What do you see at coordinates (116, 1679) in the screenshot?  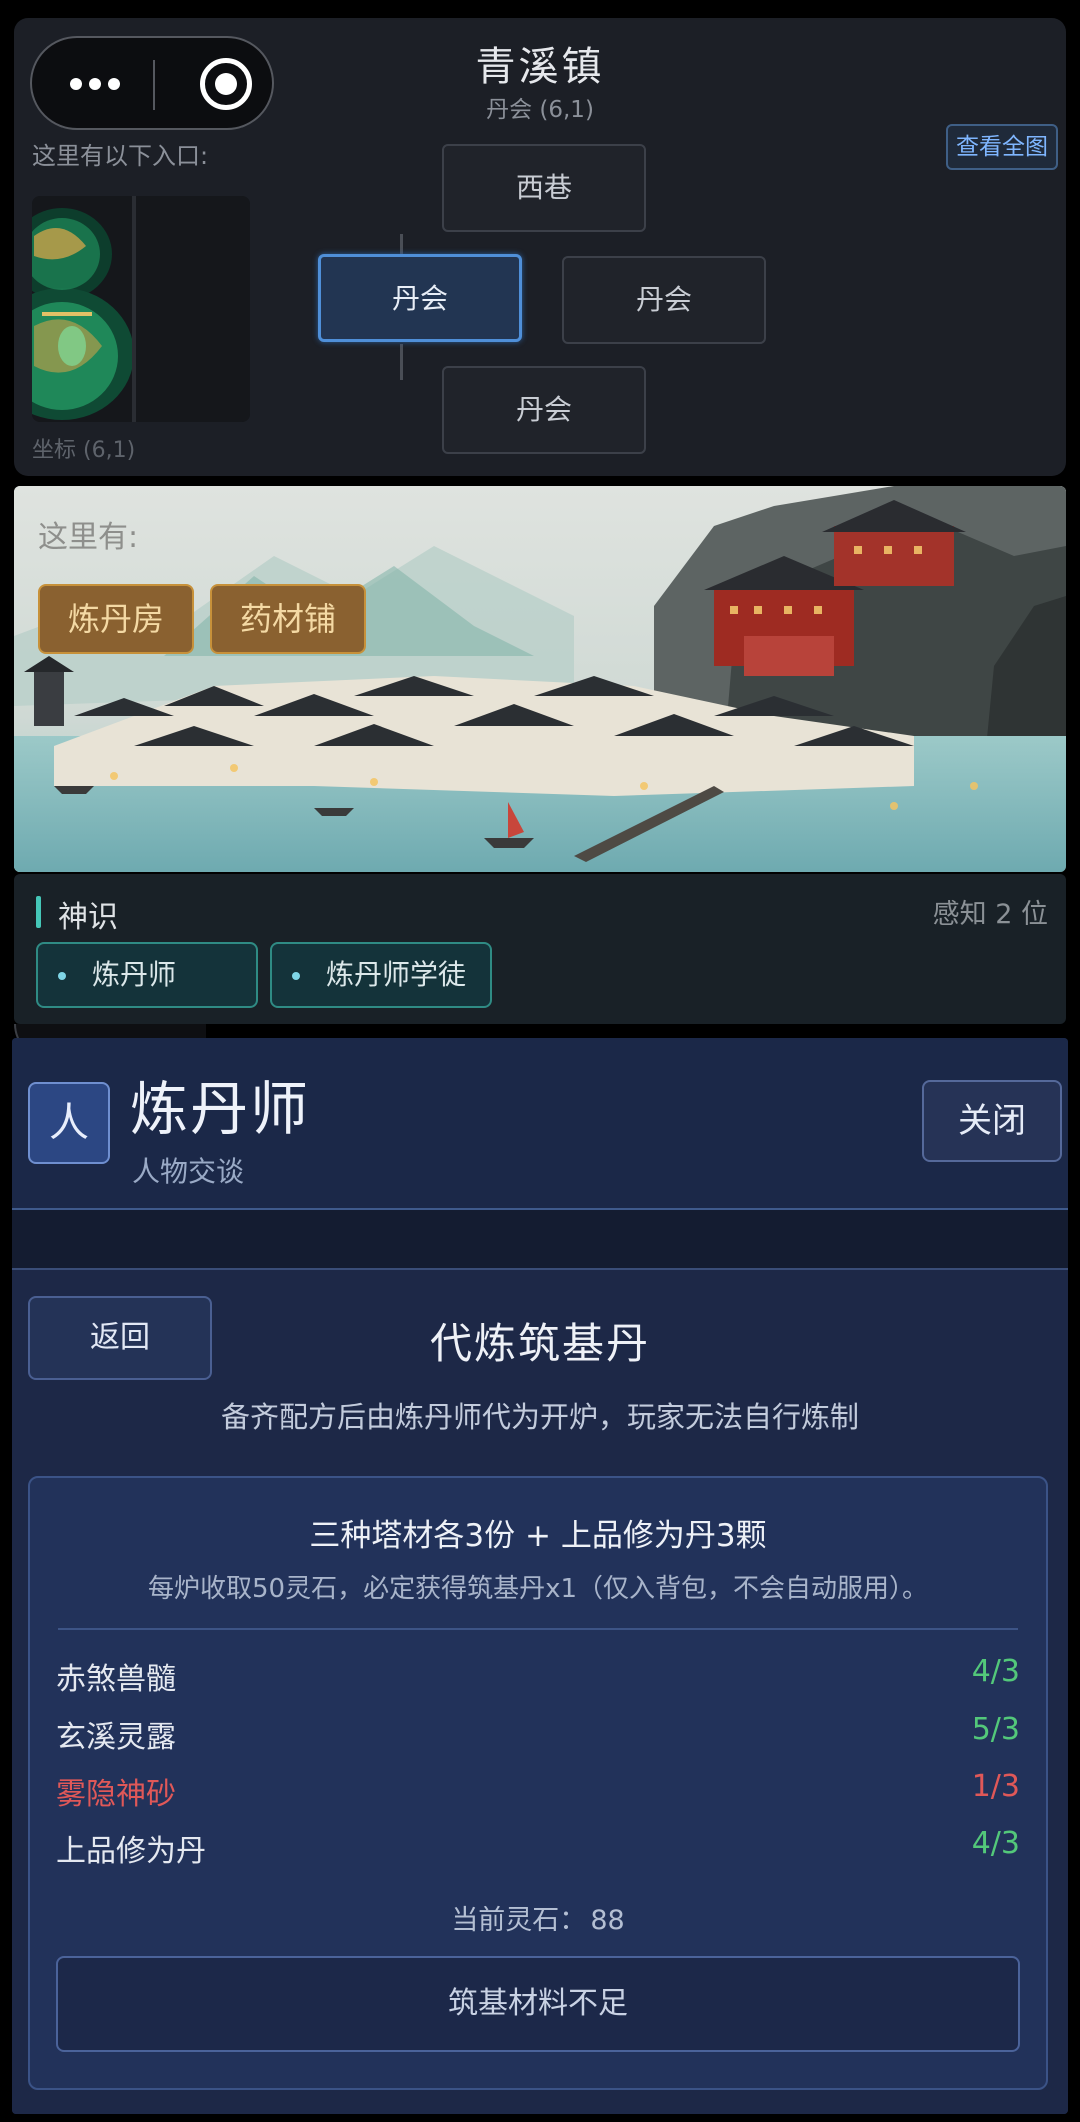 I see `material-name: 赤煞兽髓` at bounding box center [116, 1679].